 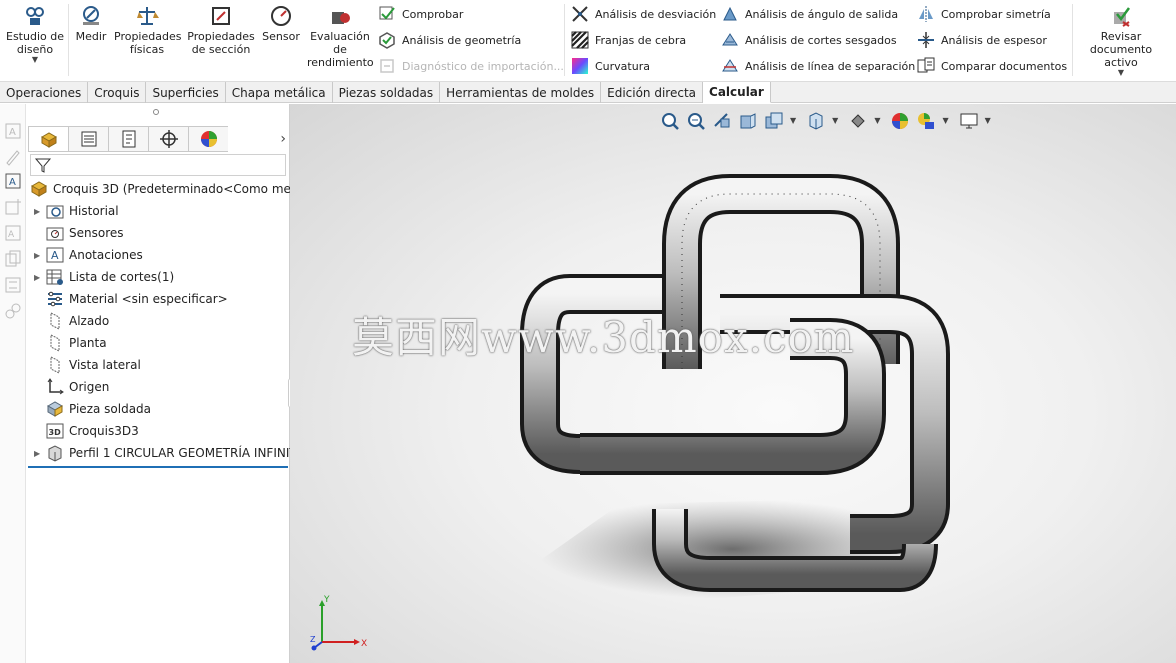 I want to click on tab-feature-manager, so click(x=48, y=139).